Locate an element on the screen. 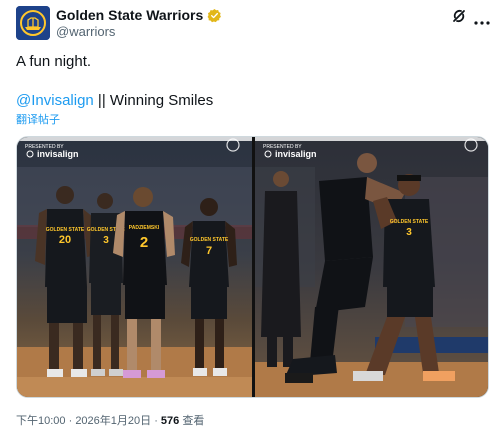 This screenshot has height=440, width=500. player-20-team: GOLDEN STATE is located at coordinates (65, 230).